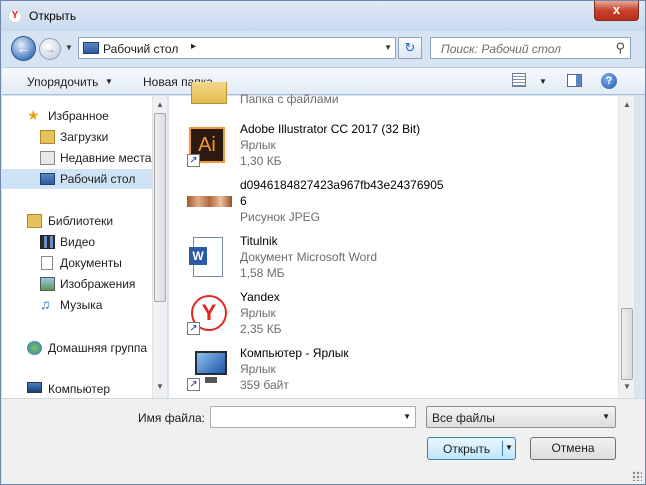  What do you see at coordinates (79, 389) in the screenshot?
I see `nav-item-label: Компьютер` at bounding box center [79, 389].